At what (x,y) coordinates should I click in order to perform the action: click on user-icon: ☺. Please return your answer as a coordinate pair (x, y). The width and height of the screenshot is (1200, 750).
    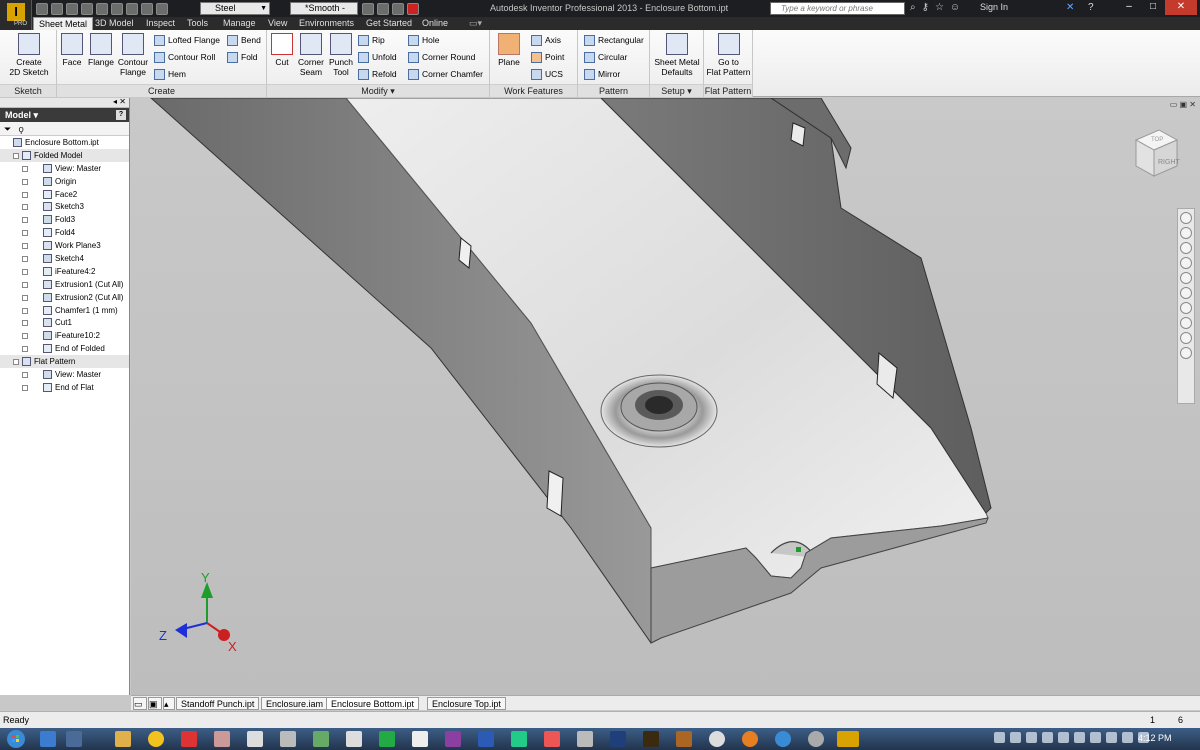
    Looking at the image, I should click on (955, 7).